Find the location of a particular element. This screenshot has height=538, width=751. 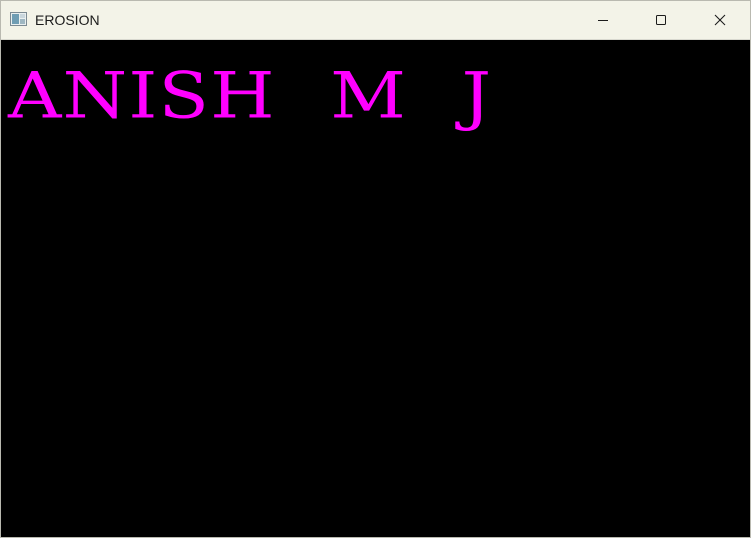

title-bar: EROSION is located at coordinates (375, 20).